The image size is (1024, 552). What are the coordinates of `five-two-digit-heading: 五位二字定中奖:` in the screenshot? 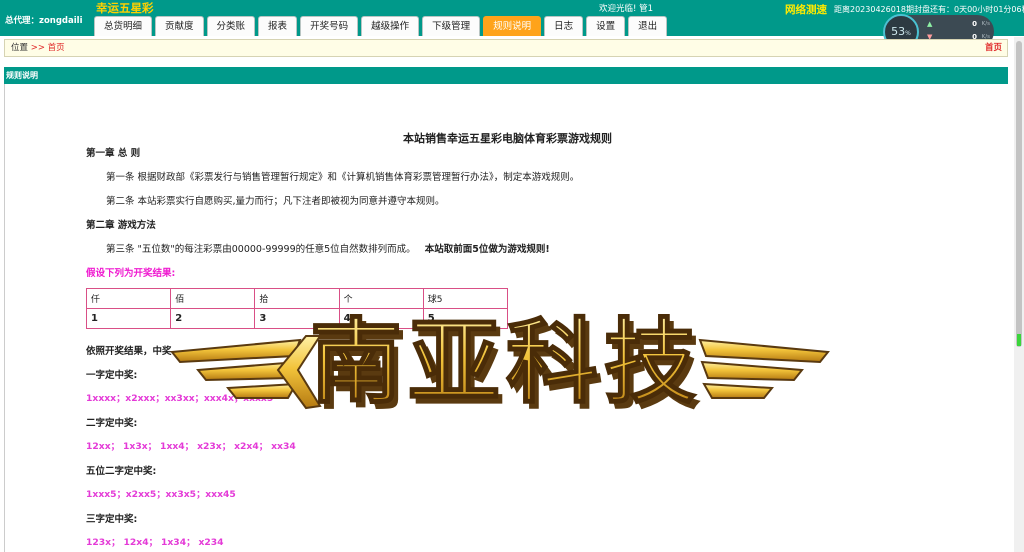 It's located at (121, 471).